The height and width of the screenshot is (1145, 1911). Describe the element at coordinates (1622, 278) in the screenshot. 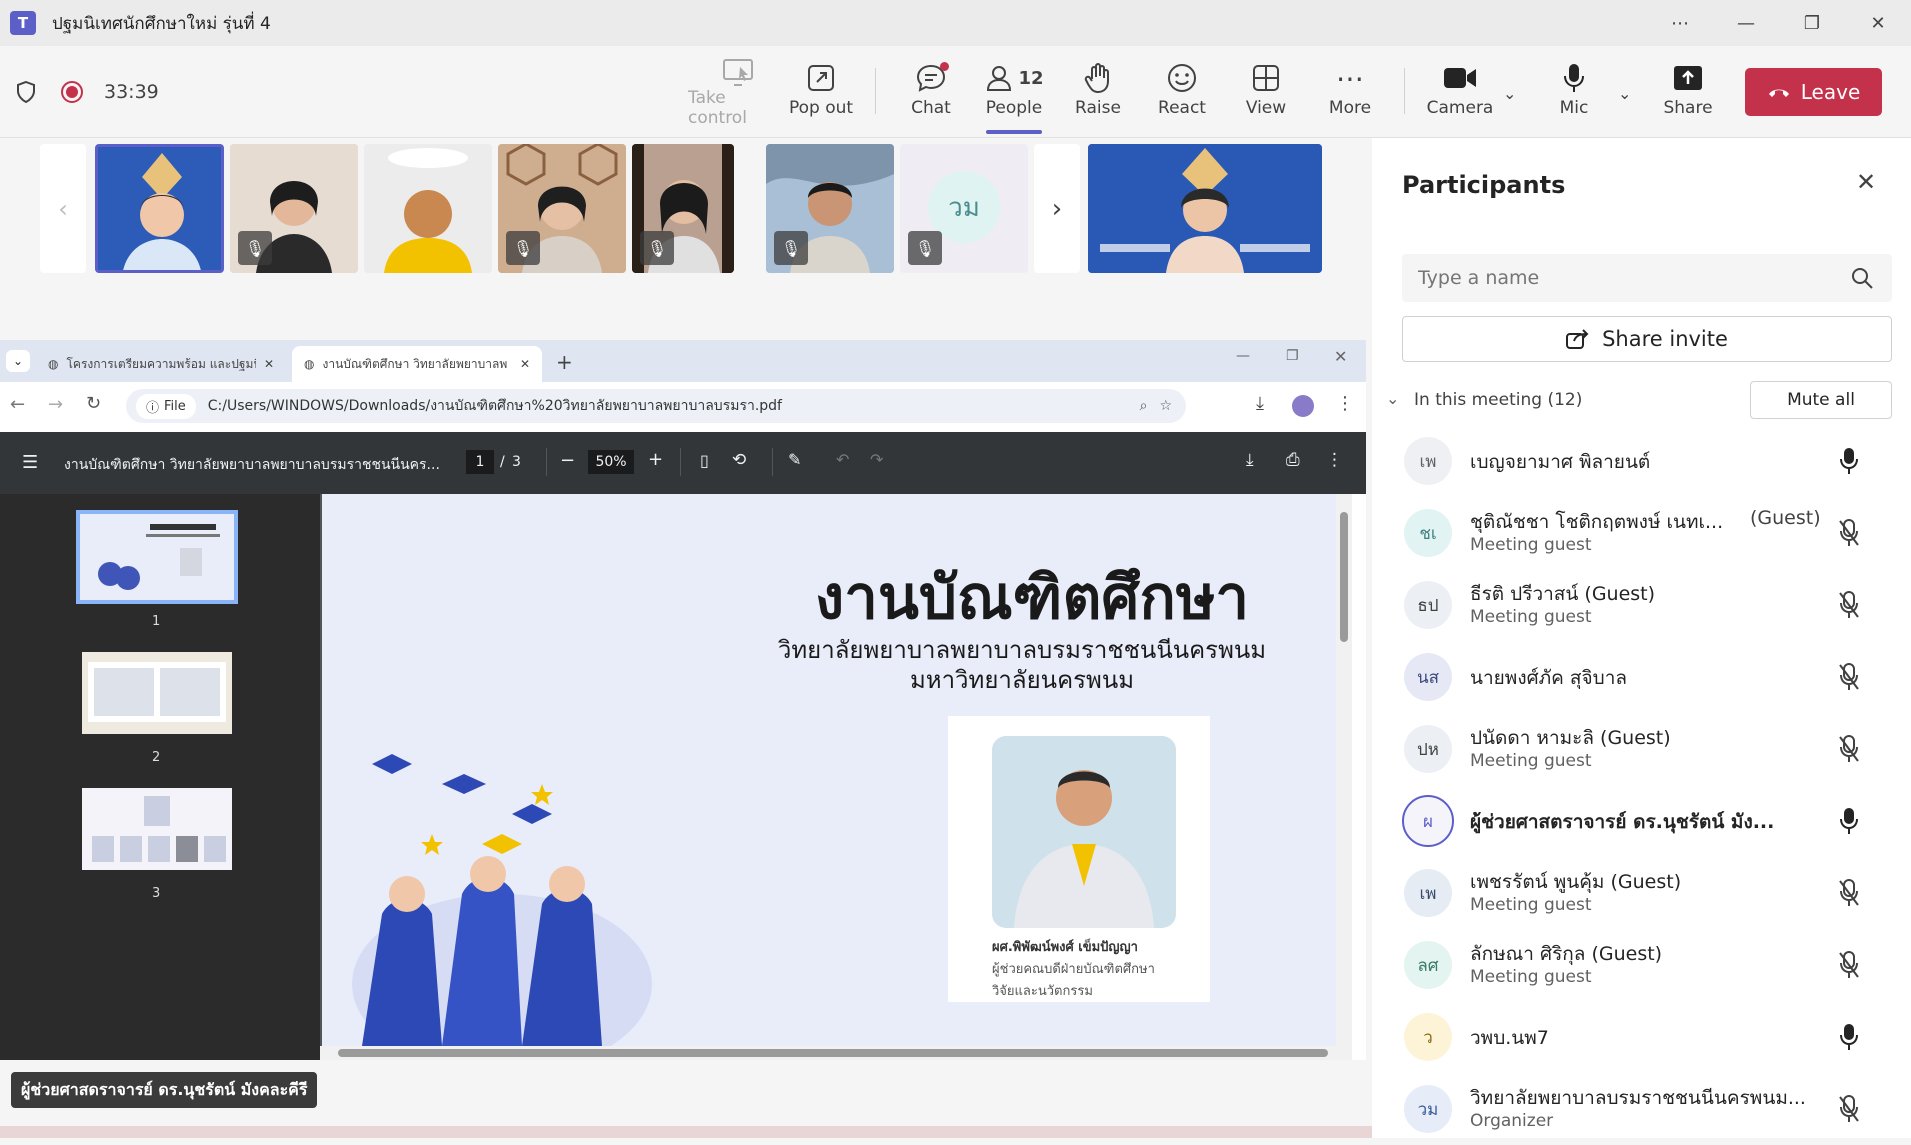

I see `participant-search-input` at that location.